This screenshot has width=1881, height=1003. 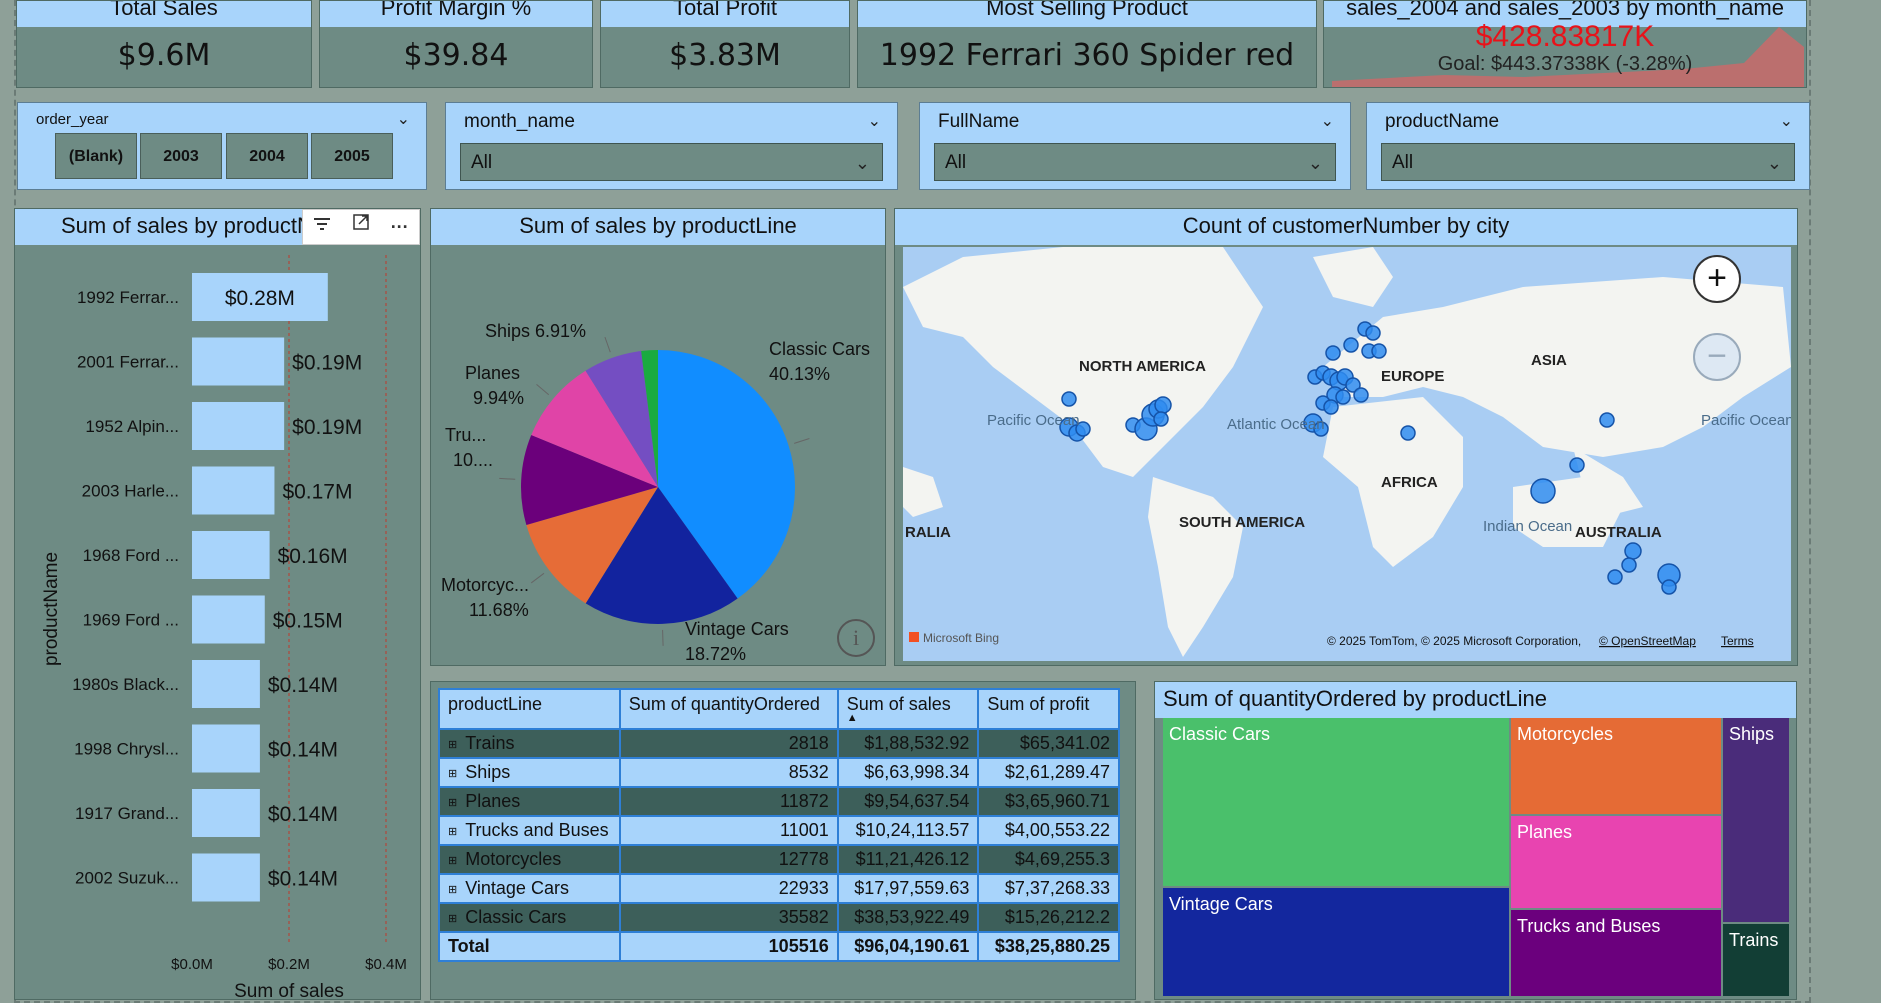 What do you see at coordinates (517, 888) in the screenshot?
I see `cell-productline: Vintage Cars` at bounding box center [517, 888].